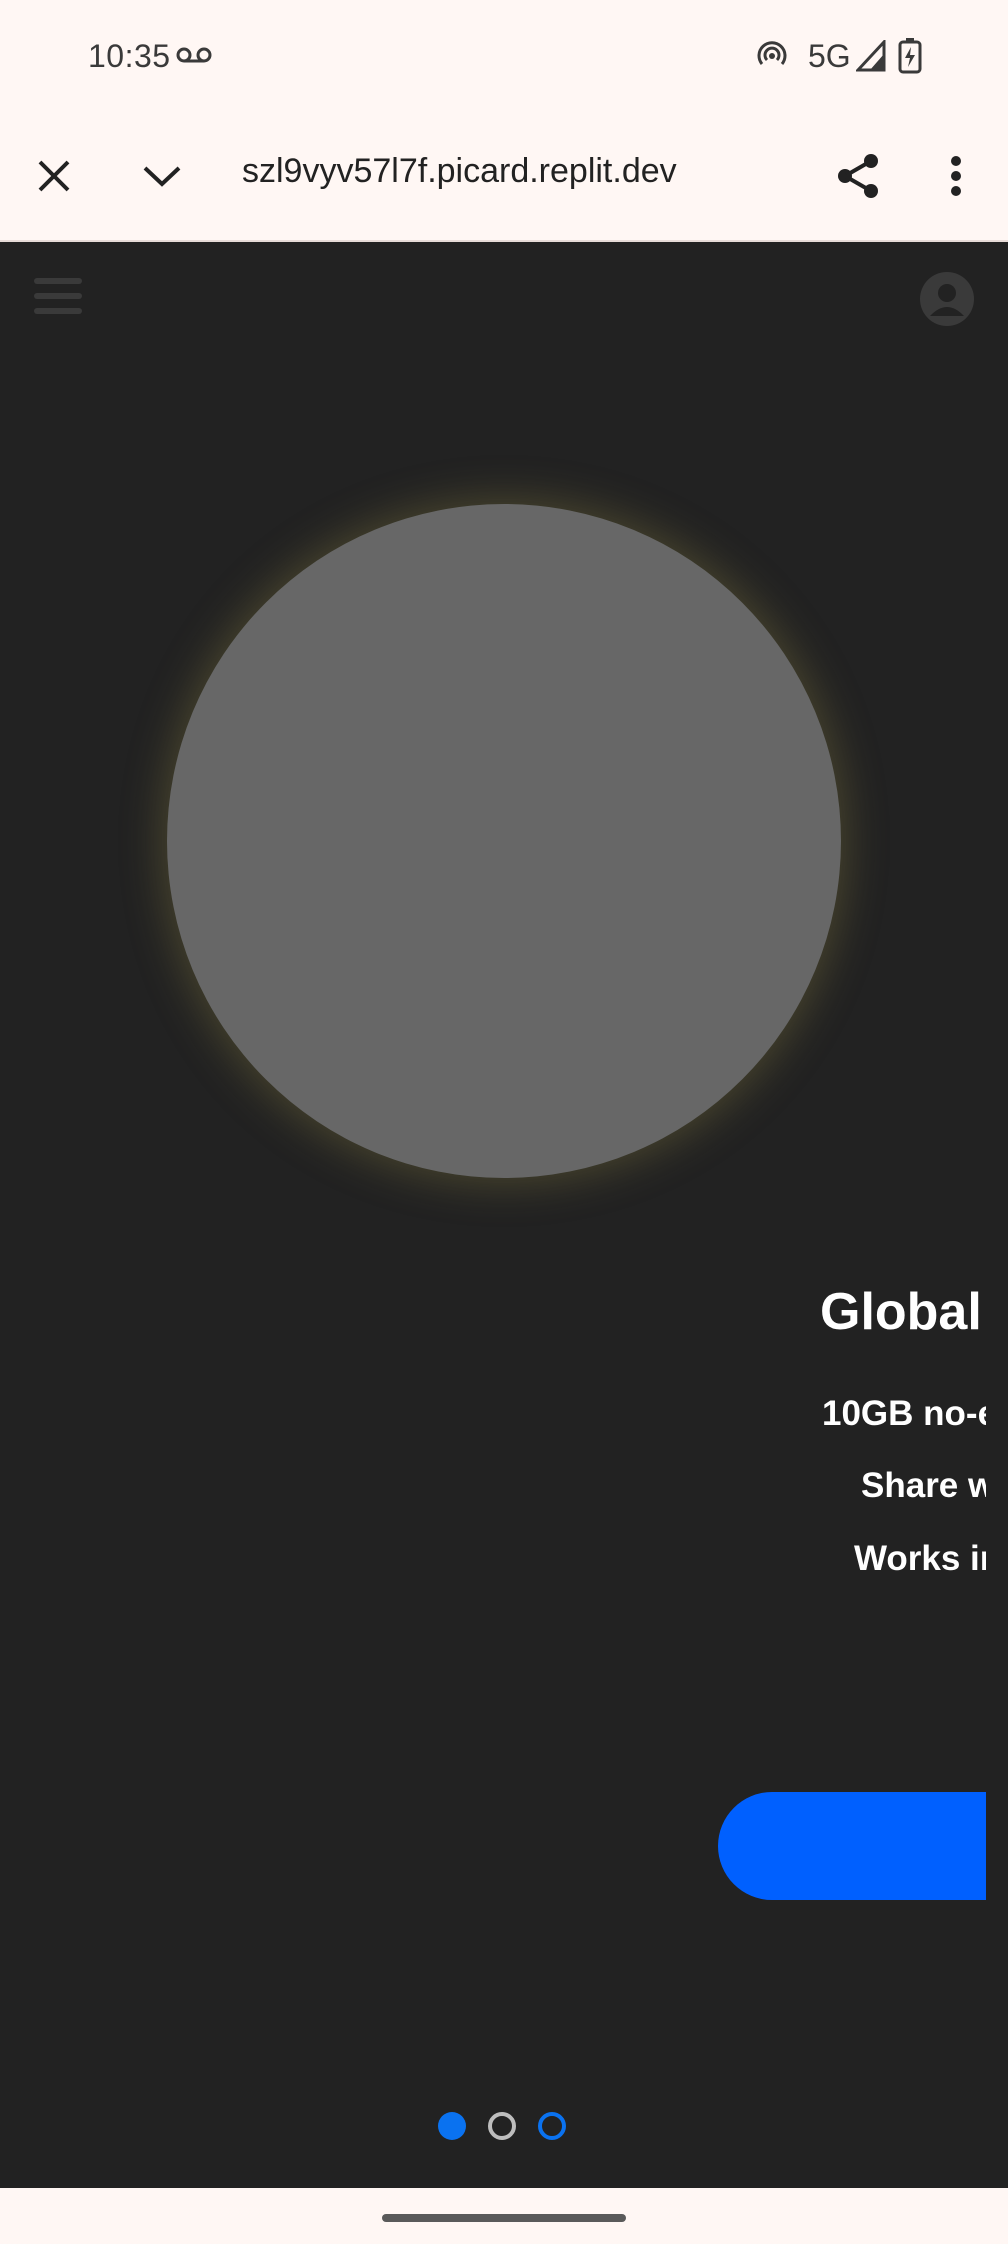  I want to click on more-vert-icon, so click(956, 176).